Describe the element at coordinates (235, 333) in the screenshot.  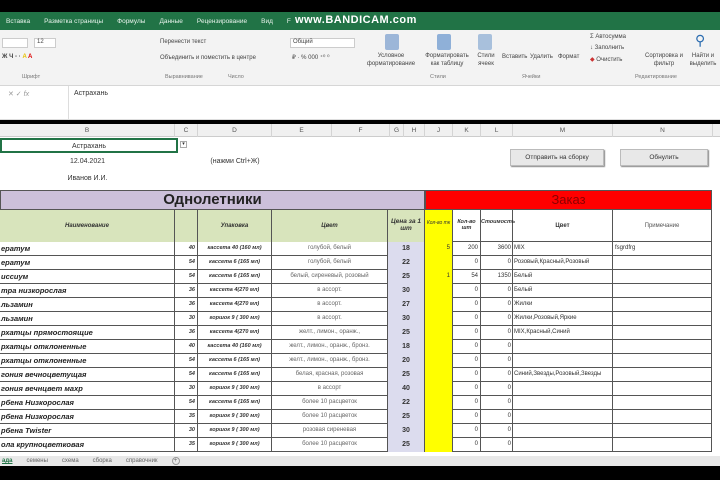
I see `cell-pack: кассета 4(270 мл)` at that location.